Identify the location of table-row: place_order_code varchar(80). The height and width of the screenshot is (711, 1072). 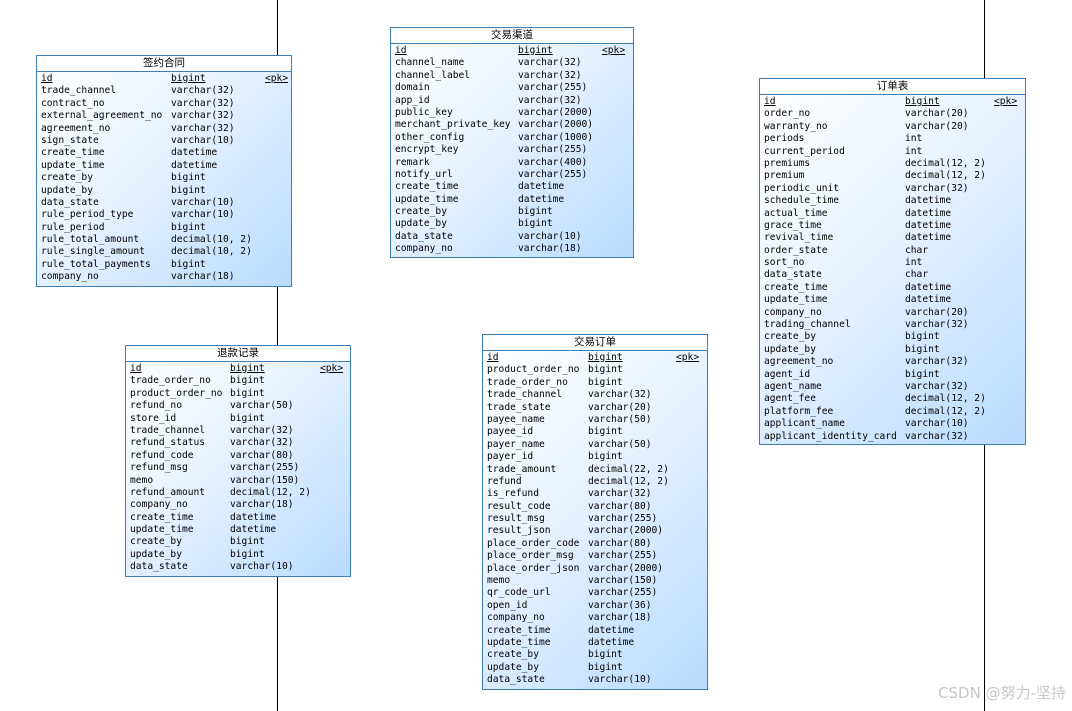
(595, 544).